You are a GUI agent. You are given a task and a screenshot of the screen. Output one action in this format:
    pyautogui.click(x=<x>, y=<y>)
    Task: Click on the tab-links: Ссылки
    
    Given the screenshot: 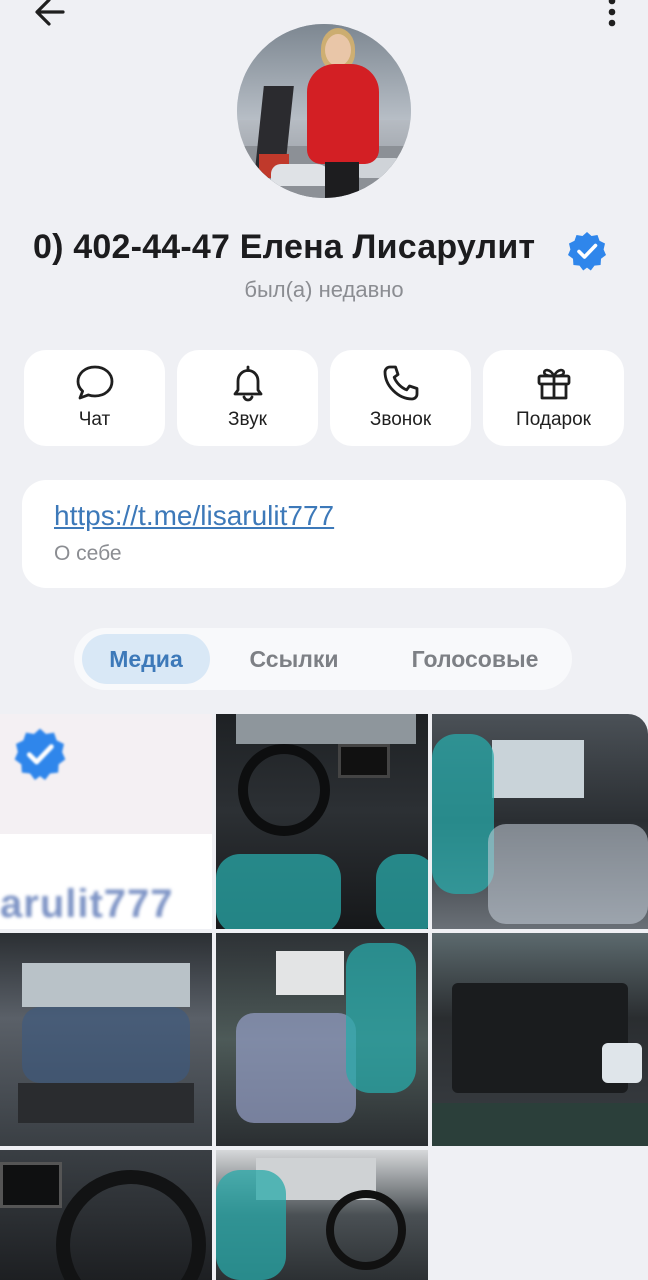 What is the action you would take?
    pyautogui.click(x=294, y=659)
    